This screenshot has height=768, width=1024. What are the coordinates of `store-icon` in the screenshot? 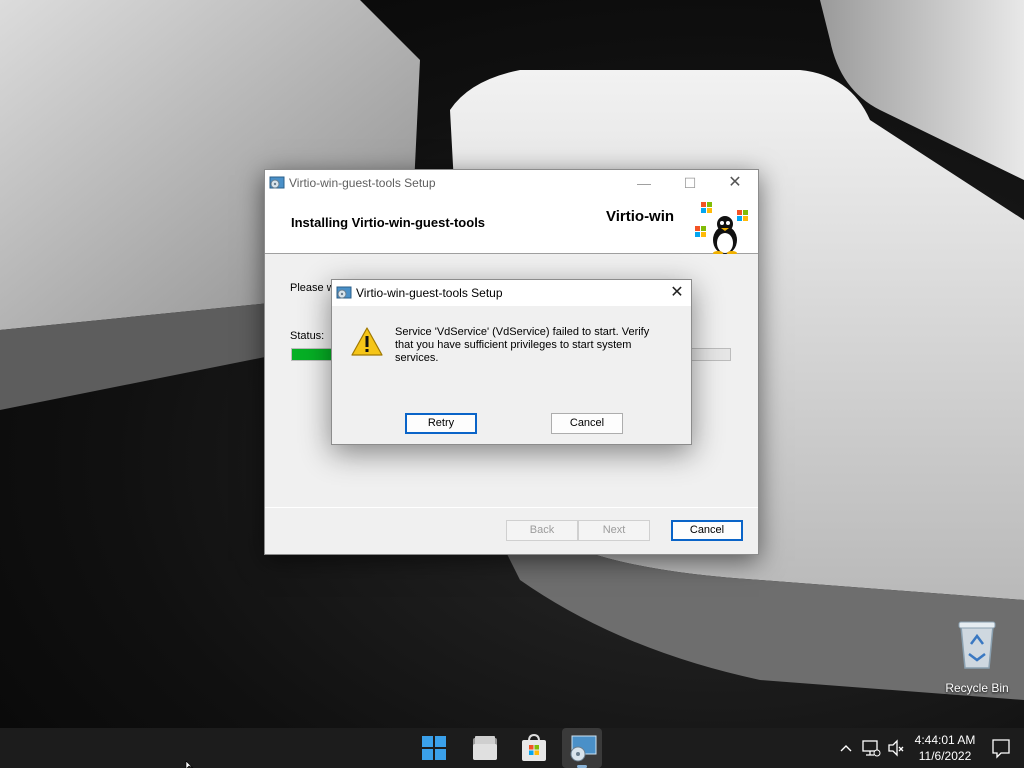 It's located at (534, 747).